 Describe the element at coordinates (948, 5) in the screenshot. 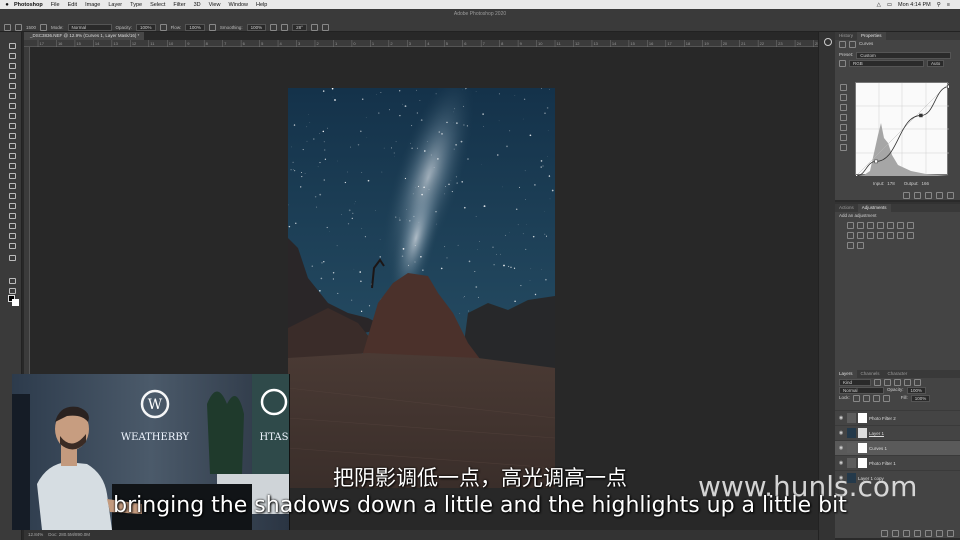

I see `menu-extras-icon: ≡` at that location.